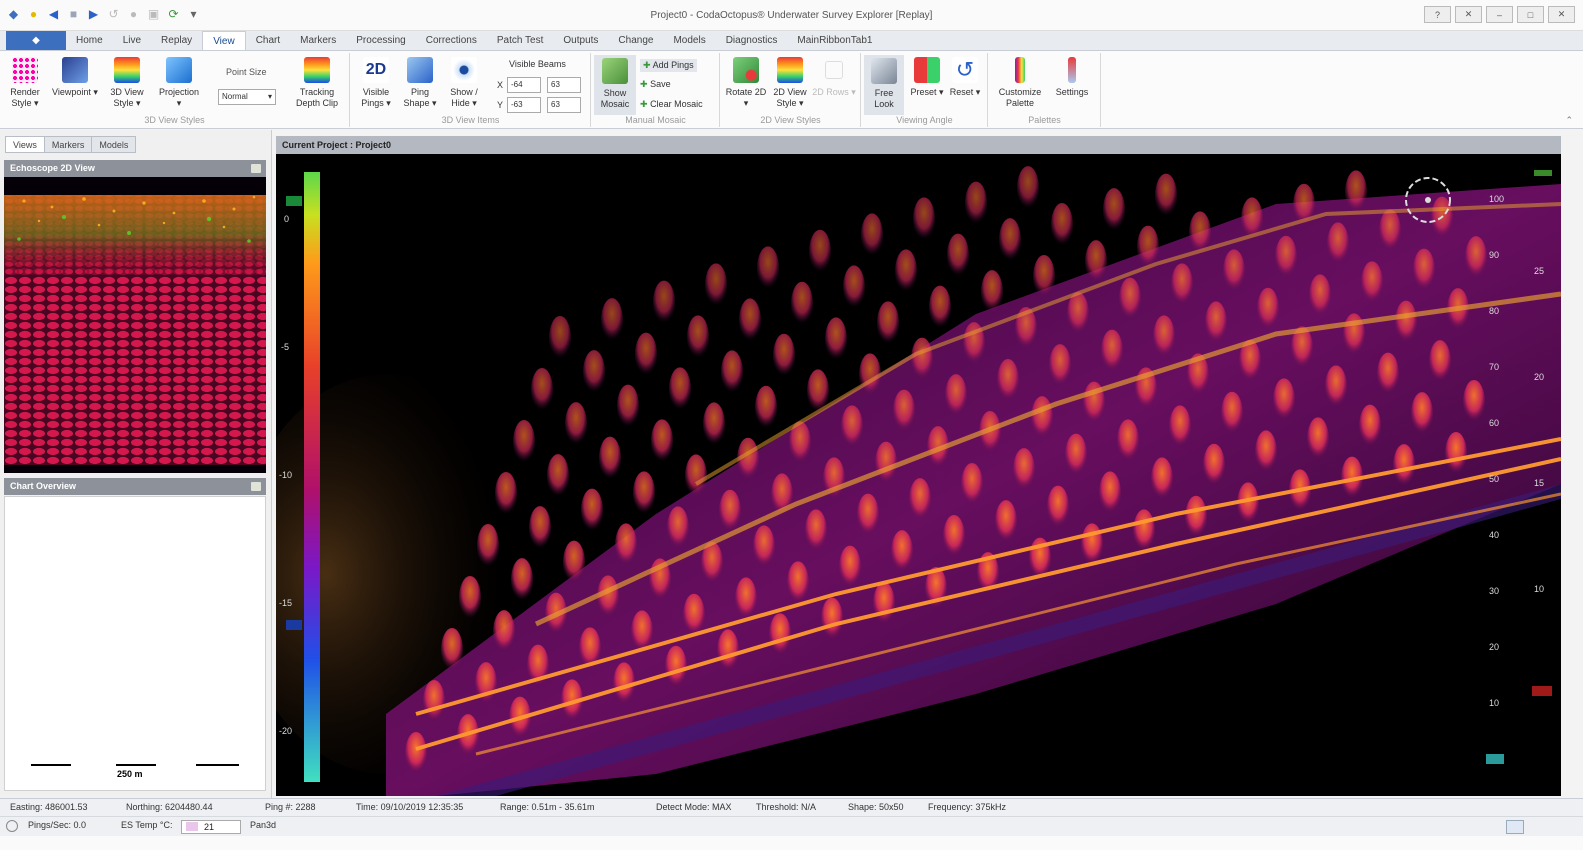  Describe the element at coordinates (1569, 120) in the screenshot. I see `collapse-ribbon-icon: ⌃` at that location.